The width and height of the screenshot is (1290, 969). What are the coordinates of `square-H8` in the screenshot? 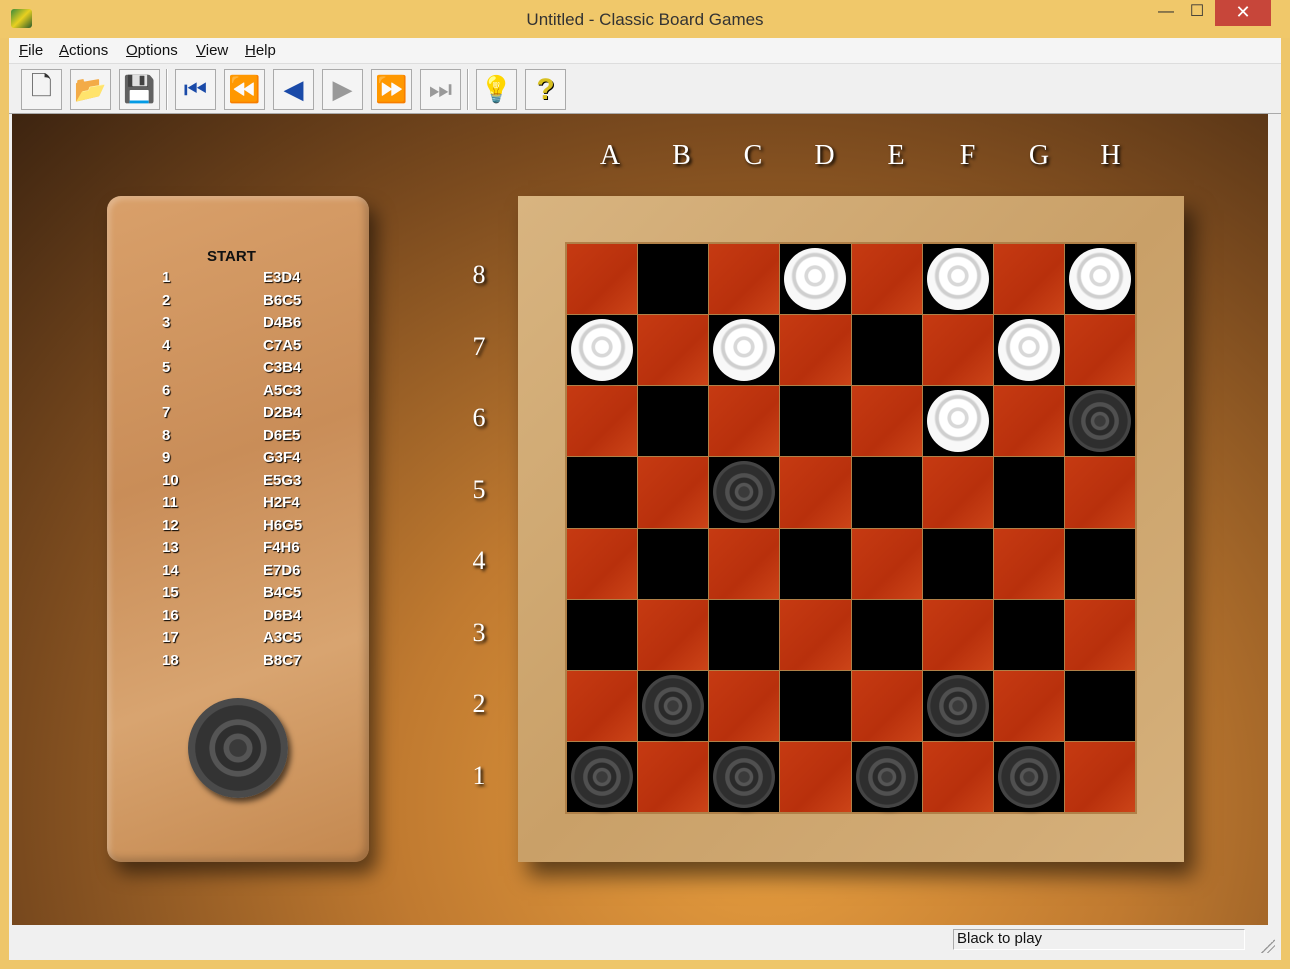 It's located at (1099, 279).